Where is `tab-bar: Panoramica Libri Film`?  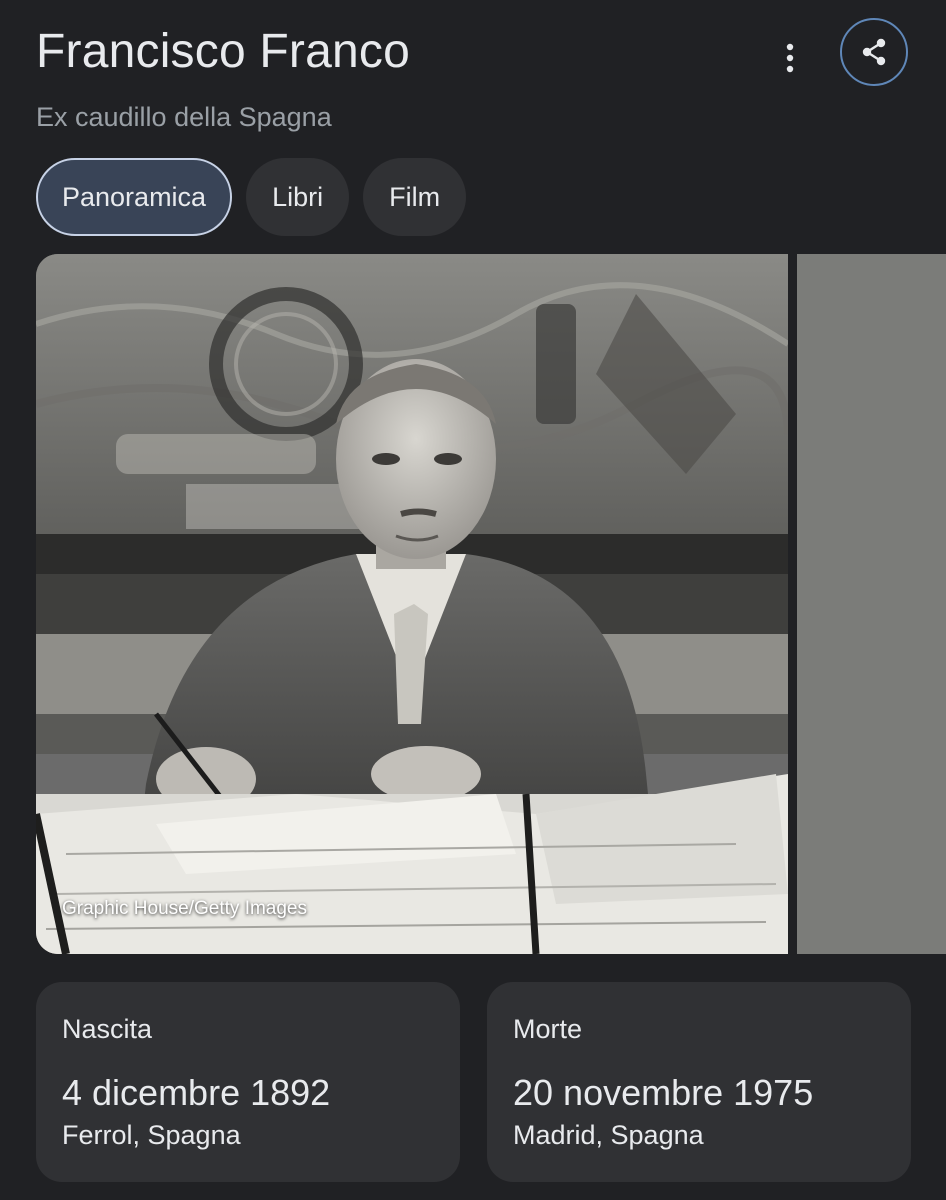 tab-bar: Panoramica Libri Film is located at coordinates (251, 197).